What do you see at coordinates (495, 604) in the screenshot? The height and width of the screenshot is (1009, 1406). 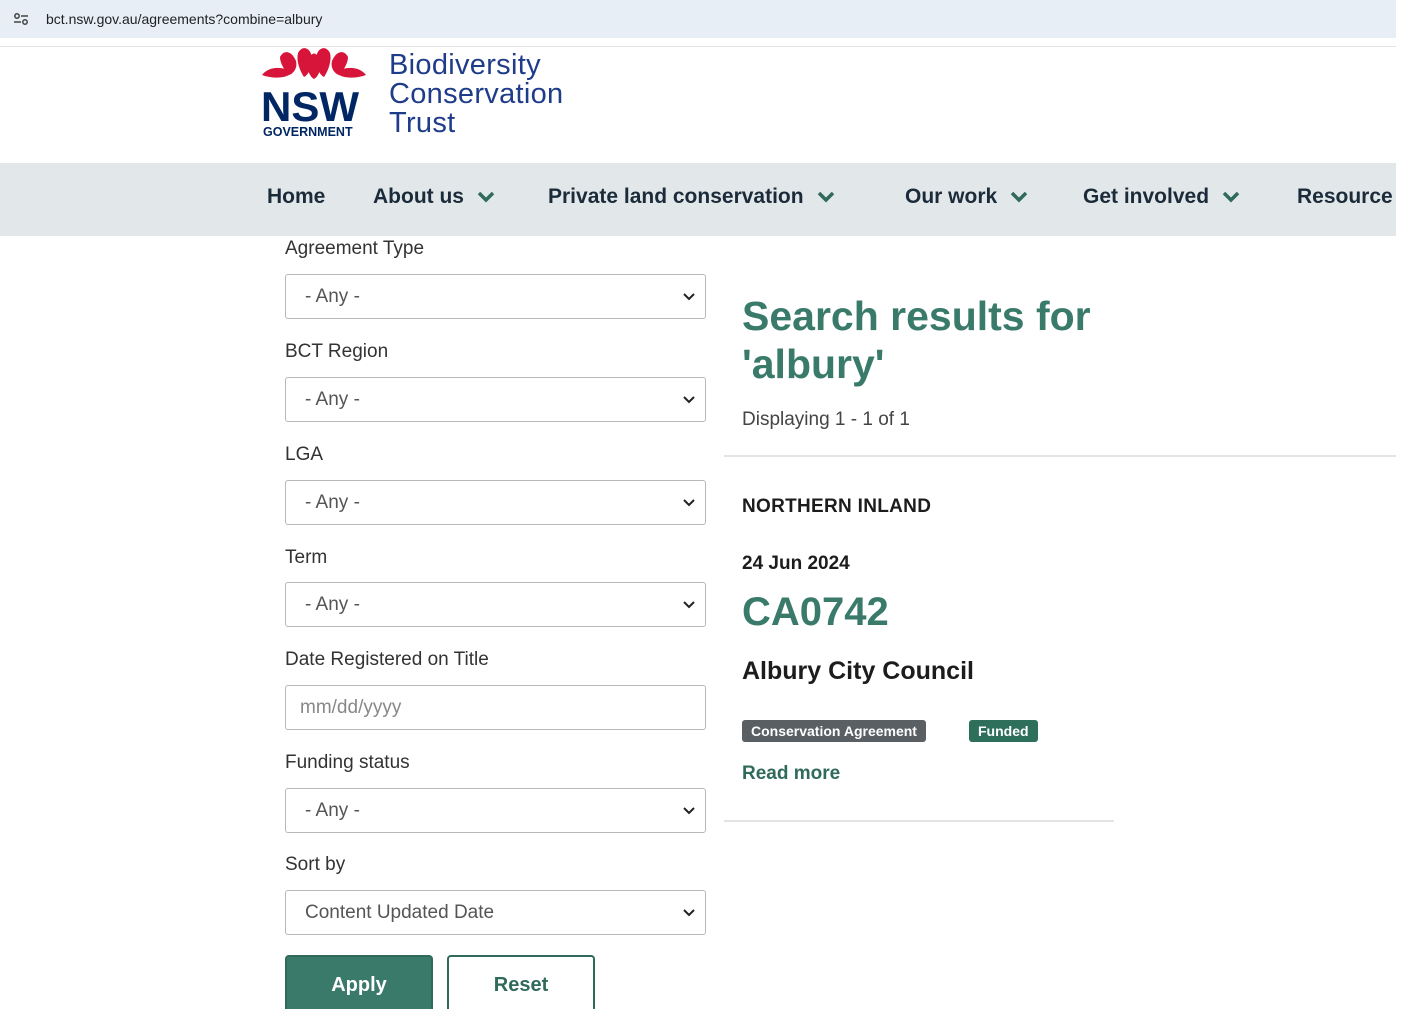 I see `term-select: - Any -` at bounding box center [495, 604].